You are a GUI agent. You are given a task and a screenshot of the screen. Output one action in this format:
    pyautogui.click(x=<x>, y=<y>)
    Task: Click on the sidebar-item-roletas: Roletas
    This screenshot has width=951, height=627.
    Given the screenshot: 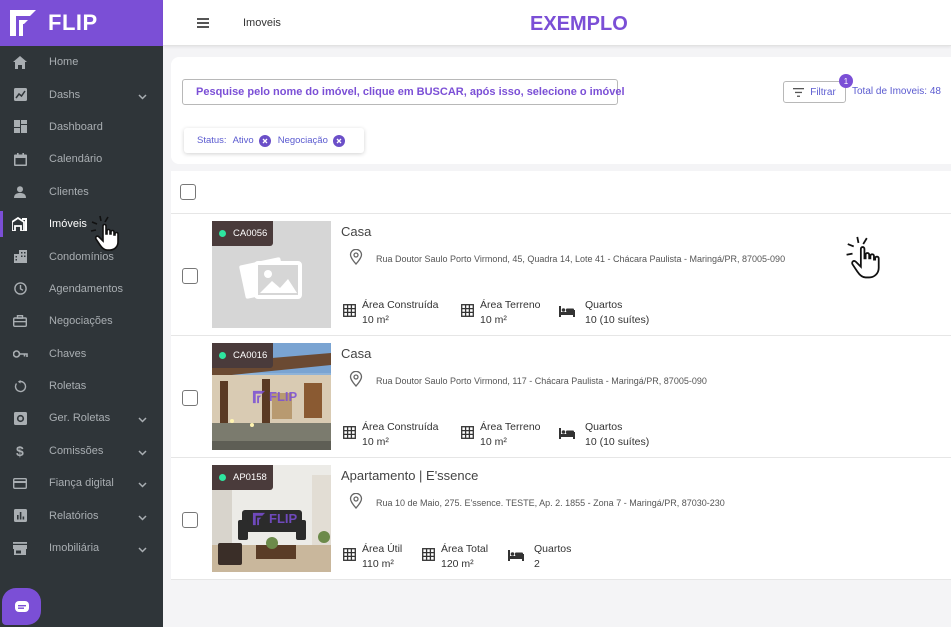 What is the action you would take?
    pyautogui.click(x=81, y=386)
    